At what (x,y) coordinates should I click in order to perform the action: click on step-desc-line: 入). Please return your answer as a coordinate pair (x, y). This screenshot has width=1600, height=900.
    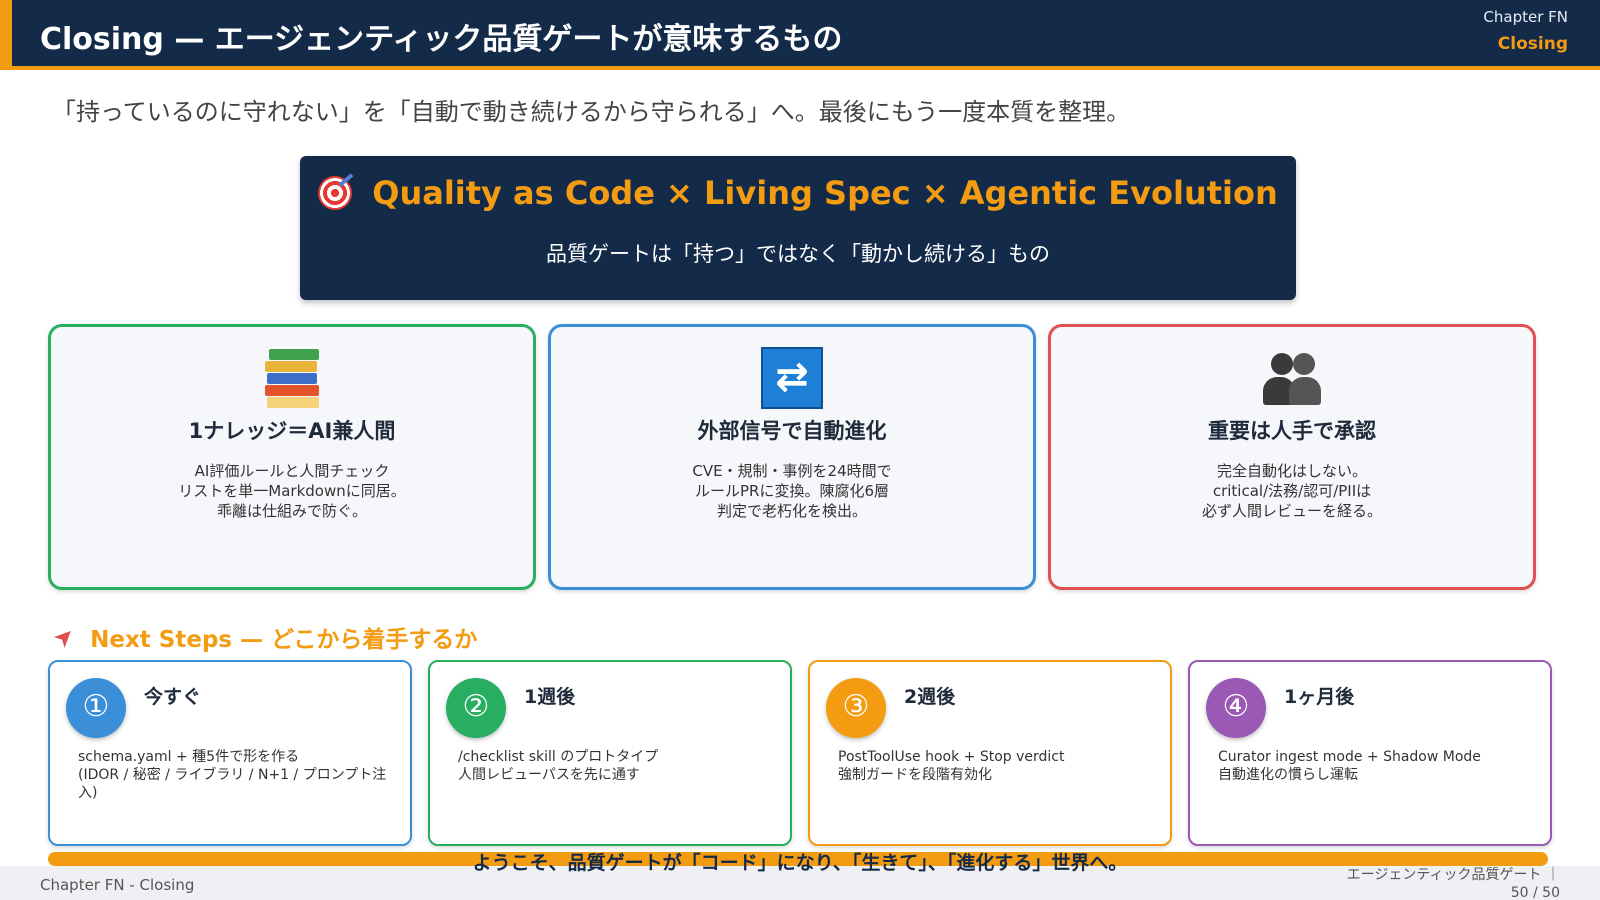
    Looking at the image, I should click on (88, 793).